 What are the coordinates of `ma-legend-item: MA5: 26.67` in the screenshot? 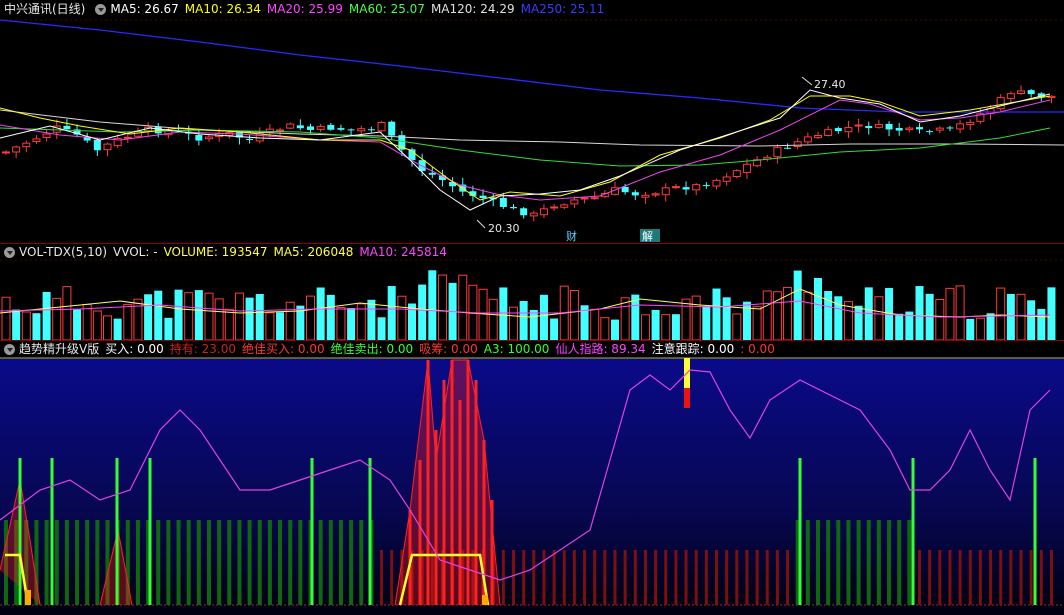 It's located at (144, 9).